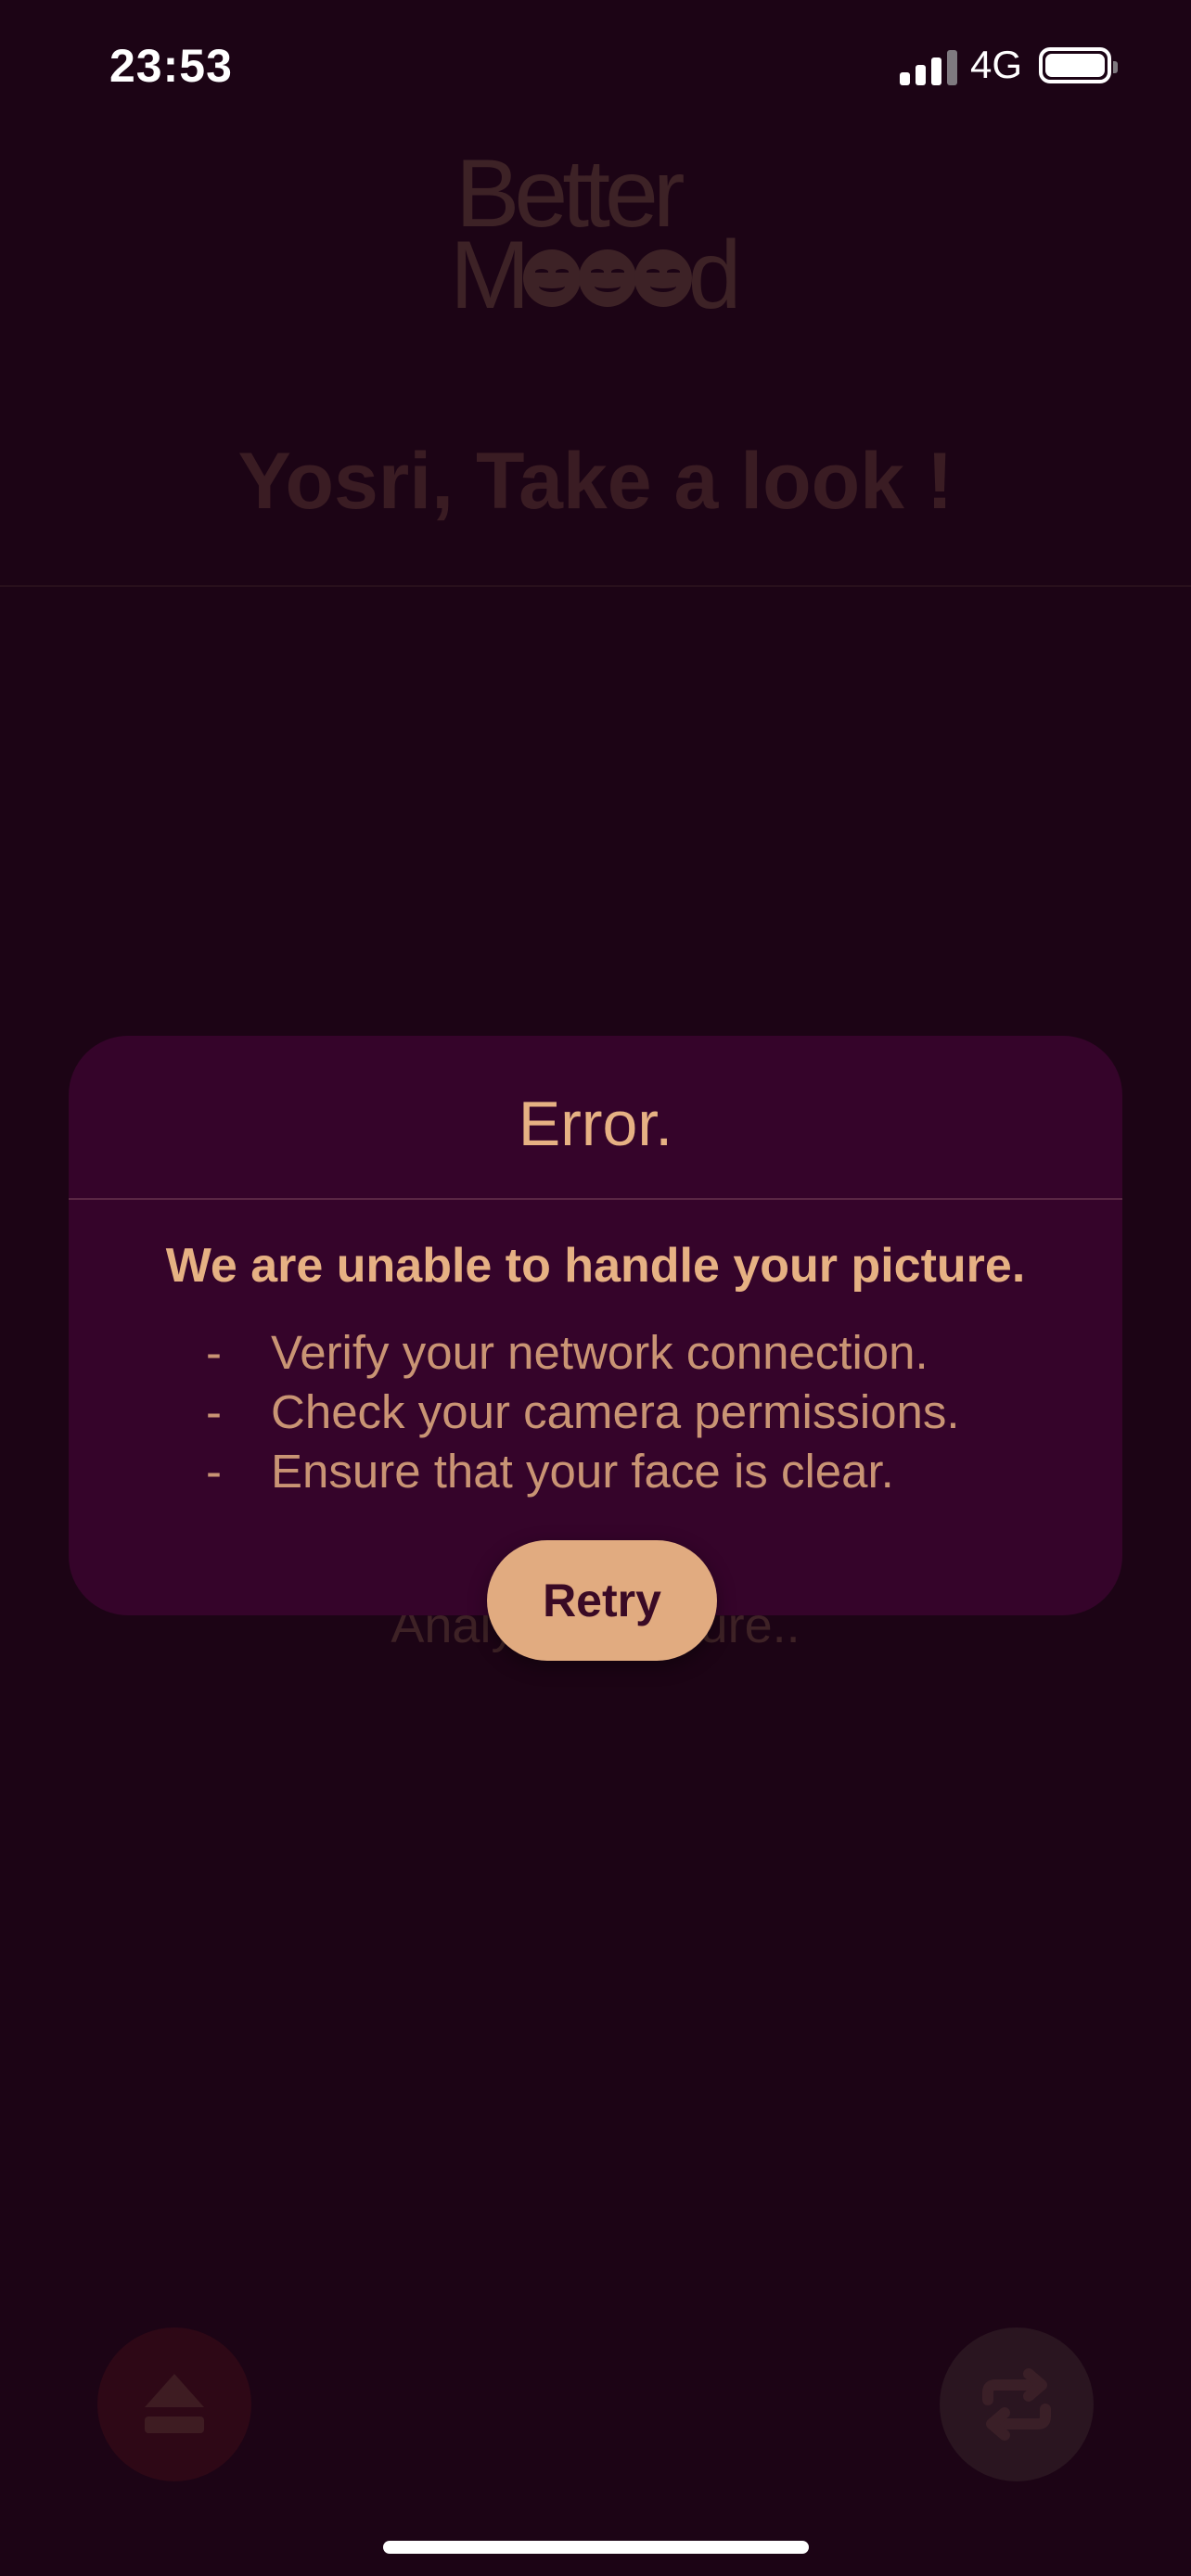 This screenshot has width=1191, height=2576. Describe the element at coordinates (595, 65) in the screenshot. I see `status-bar: 23:53 4G` at that location.